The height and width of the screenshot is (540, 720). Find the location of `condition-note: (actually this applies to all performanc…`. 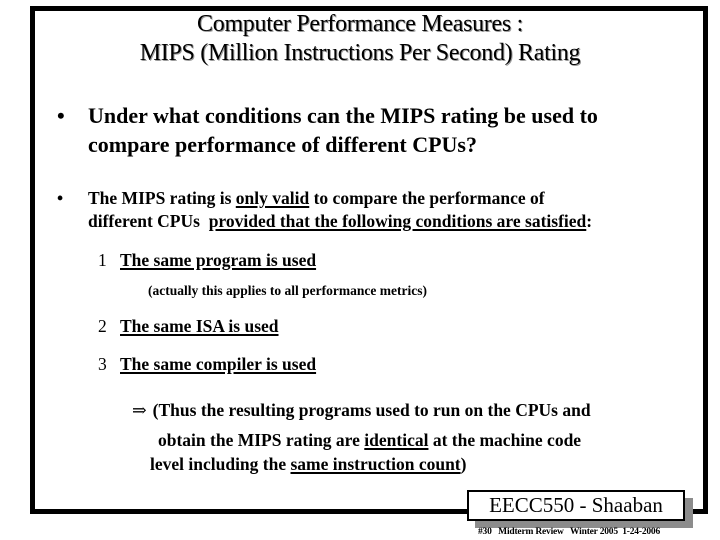

condition-note: (actually this applies to all performanc… is located at coordinates (287, 290).